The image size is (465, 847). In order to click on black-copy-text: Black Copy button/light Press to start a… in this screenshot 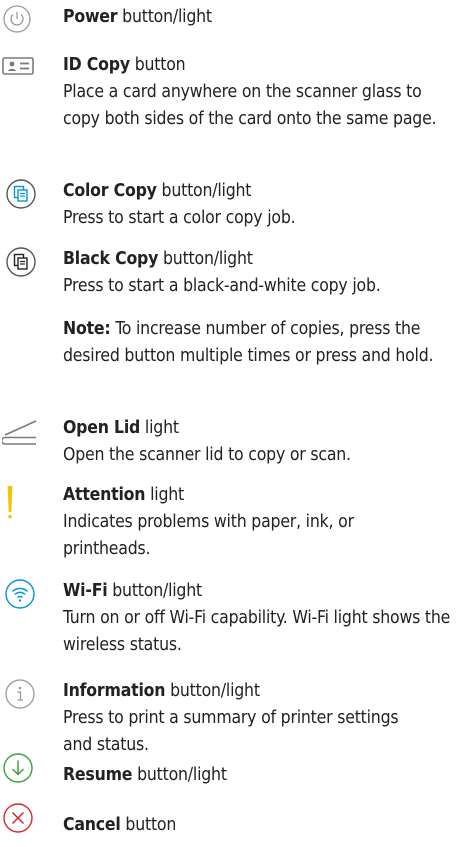, I will do `click(263, 273)`.